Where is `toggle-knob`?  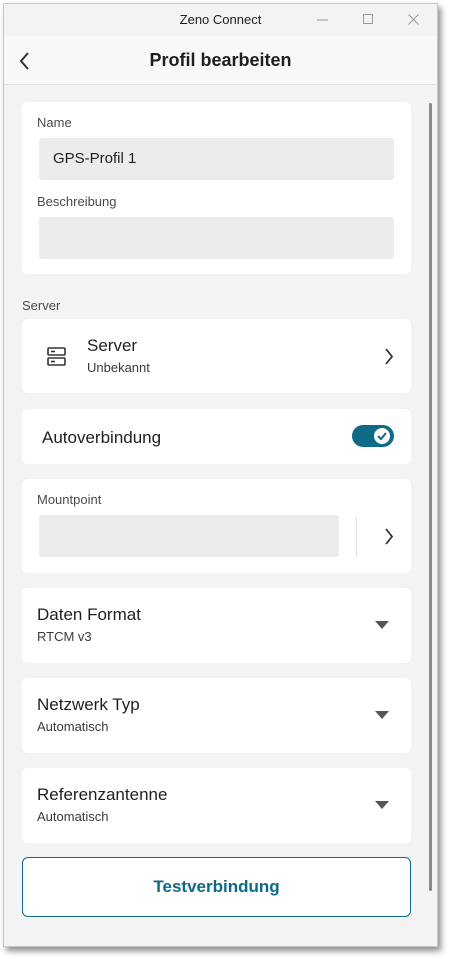 toggle-knob is located at coordinates (382, 436).